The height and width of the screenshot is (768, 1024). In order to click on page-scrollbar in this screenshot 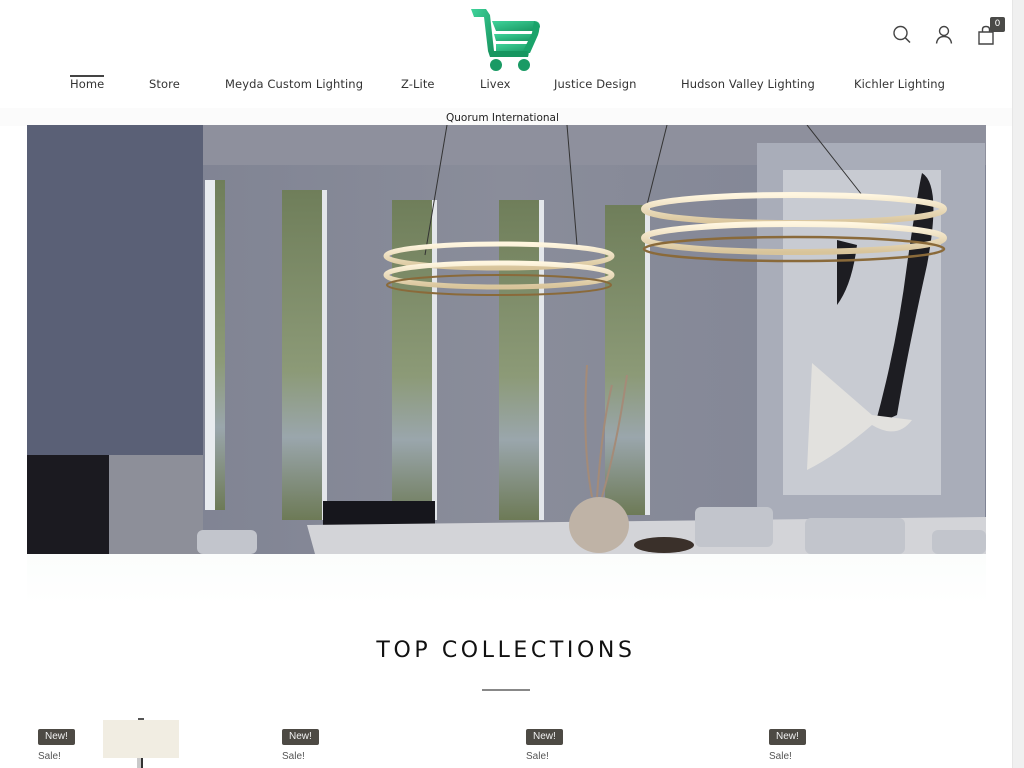, I will do `click(1018, 384)`.